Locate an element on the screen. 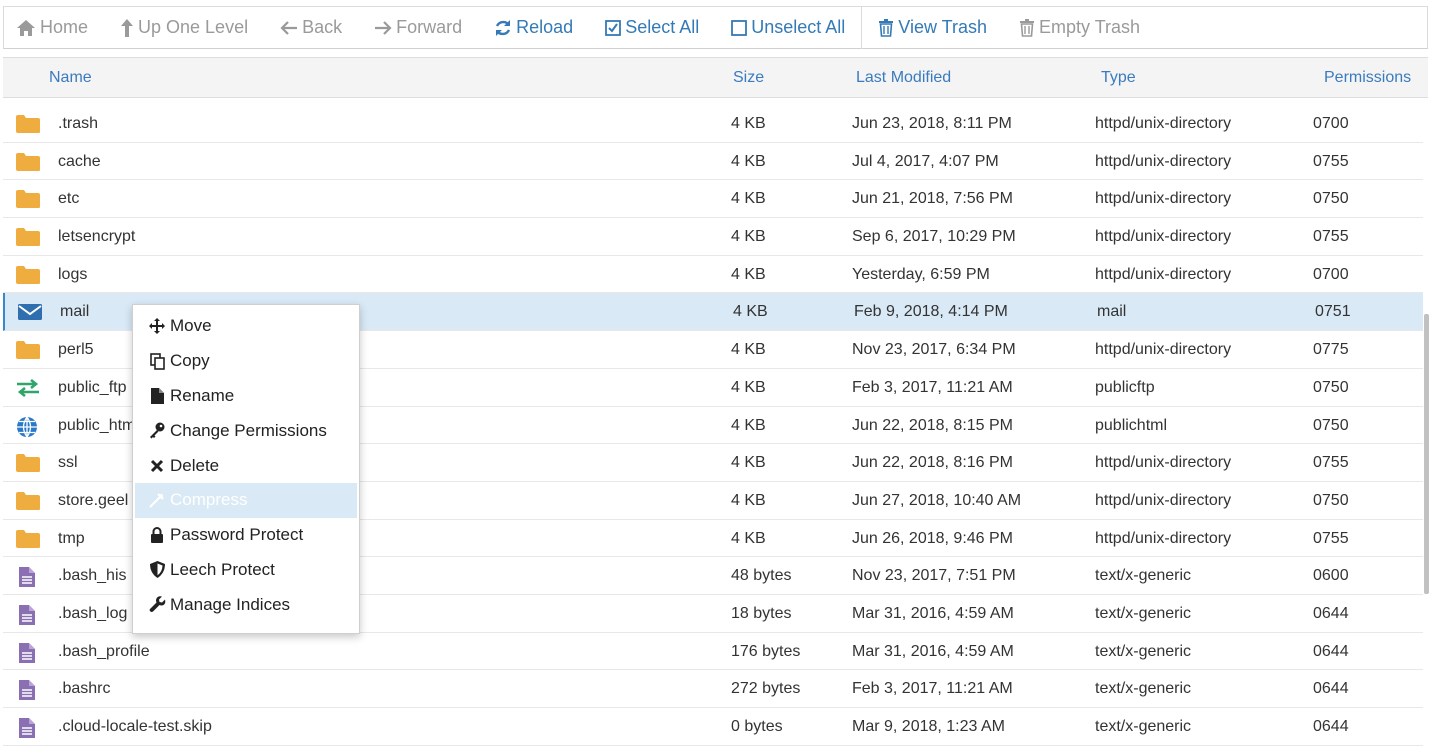  file-type: mail is located at coordinates (1112, 312).